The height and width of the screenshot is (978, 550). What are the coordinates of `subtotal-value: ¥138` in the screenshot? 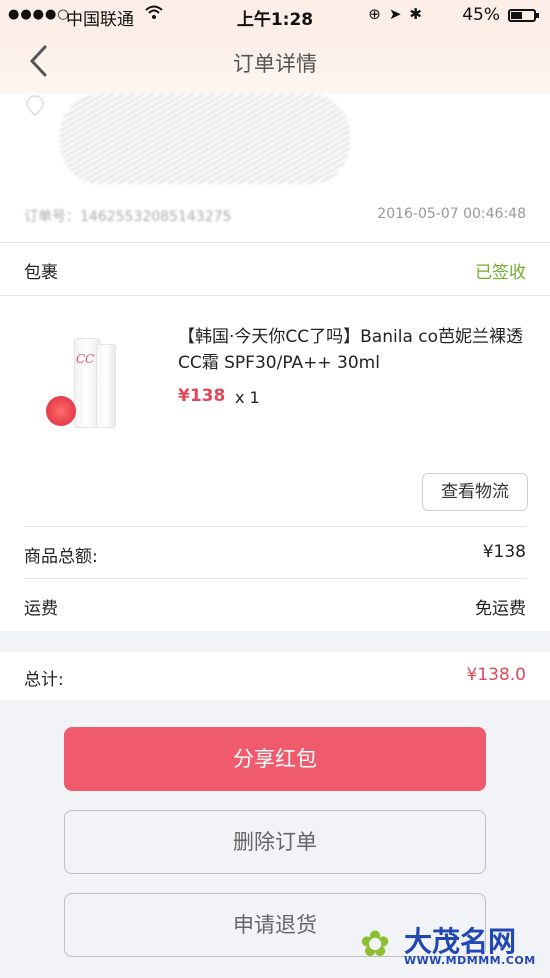 It's located at (504, 552).